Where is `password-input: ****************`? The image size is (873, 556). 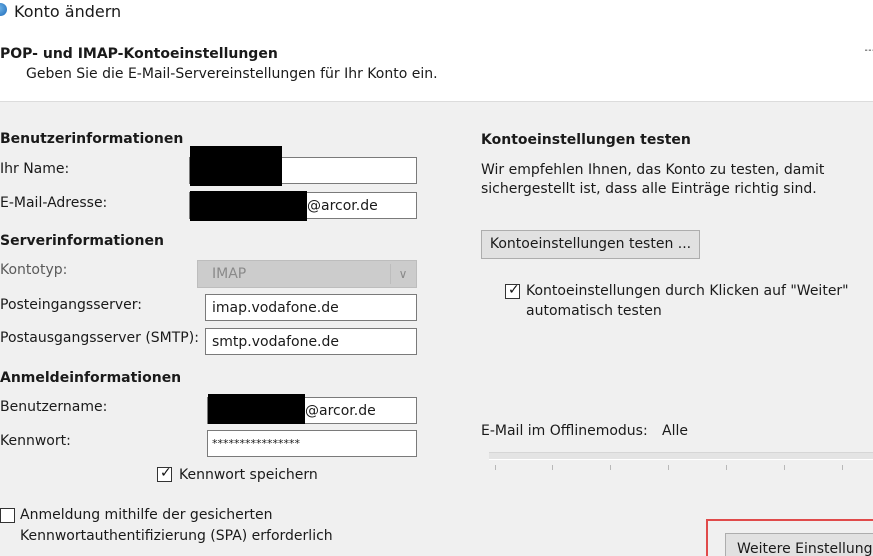
password-input: **************** is located at coordinates (312, 443).